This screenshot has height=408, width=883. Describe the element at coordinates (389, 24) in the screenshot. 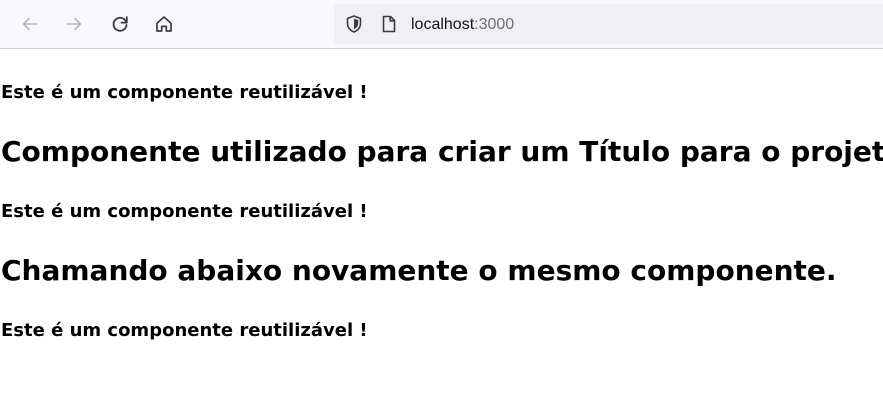

I see `page-icon` at that location.